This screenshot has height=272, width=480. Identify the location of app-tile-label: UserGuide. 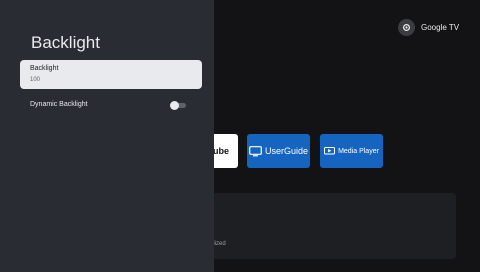
(286, 151).